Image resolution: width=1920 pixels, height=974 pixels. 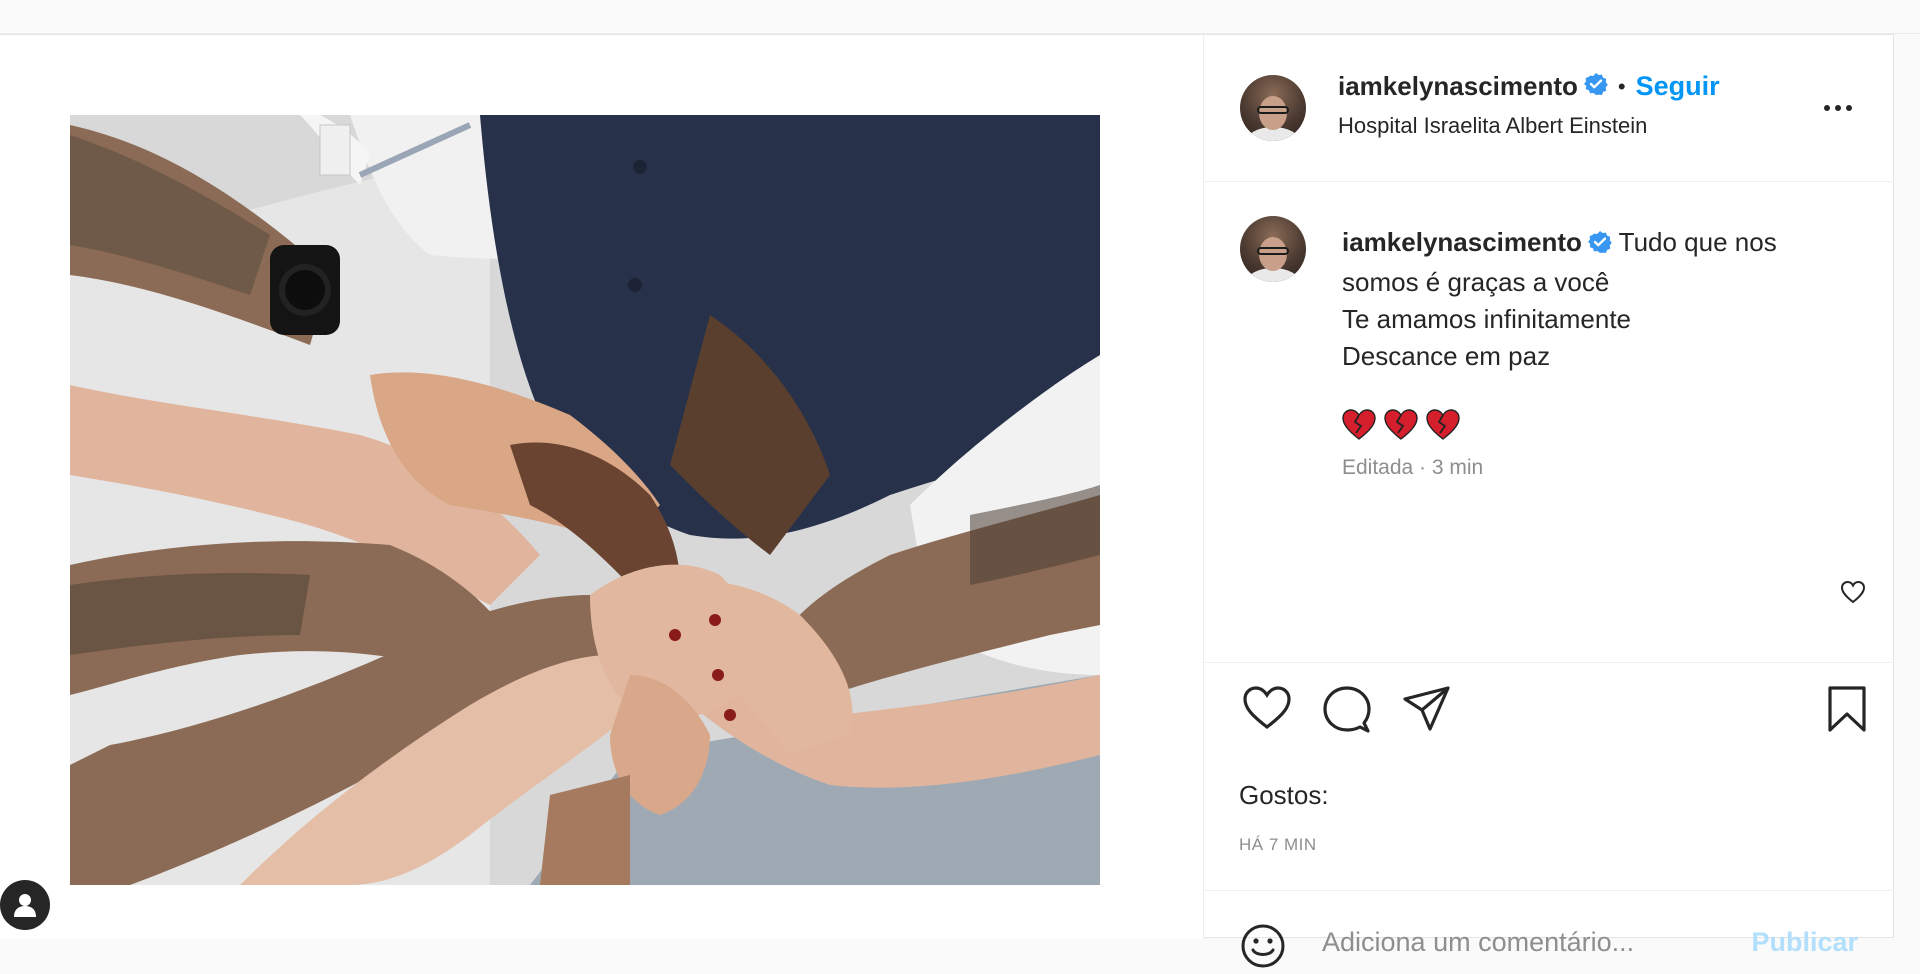 What do you see at coordinates (1487, 319) in the screenshot?
I see `caption-line-3: Te amamos infinitamente` at bounding box center [1487, 319].